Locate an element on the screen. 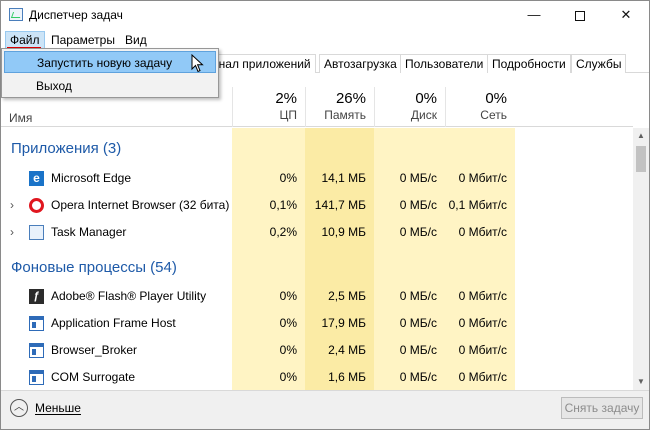 Image resolution: width=650 pixels, height=430 pixels. network-total: 0% is located at coordinates (496, 98).